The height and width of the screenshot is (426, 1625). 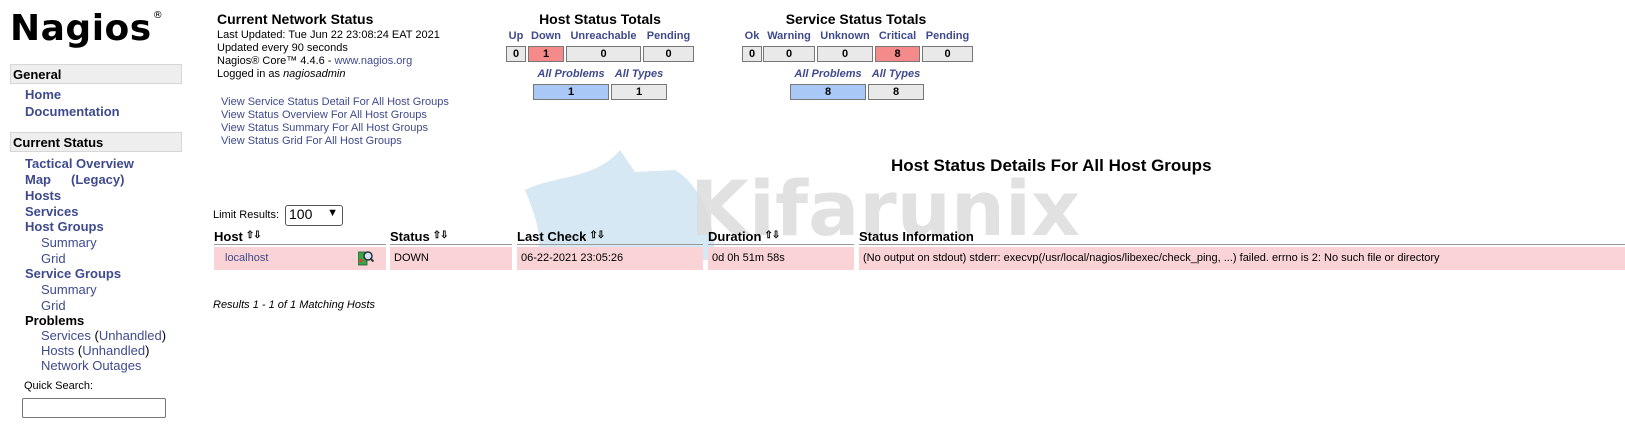 What do you see at coordinates (52, 211) in the screenshot?
I see `nav-services: Services` at bounding box center [52, 211].